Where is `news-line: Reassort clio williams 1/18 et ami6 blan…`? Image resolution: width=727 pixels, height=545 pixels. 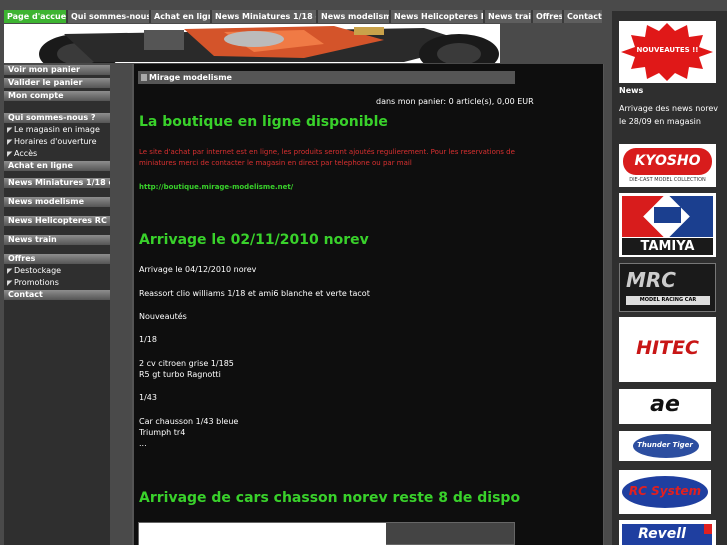 news-line: Reassort clio williams 1/18 et ami6 blan… is located at coordinates (254, 293).